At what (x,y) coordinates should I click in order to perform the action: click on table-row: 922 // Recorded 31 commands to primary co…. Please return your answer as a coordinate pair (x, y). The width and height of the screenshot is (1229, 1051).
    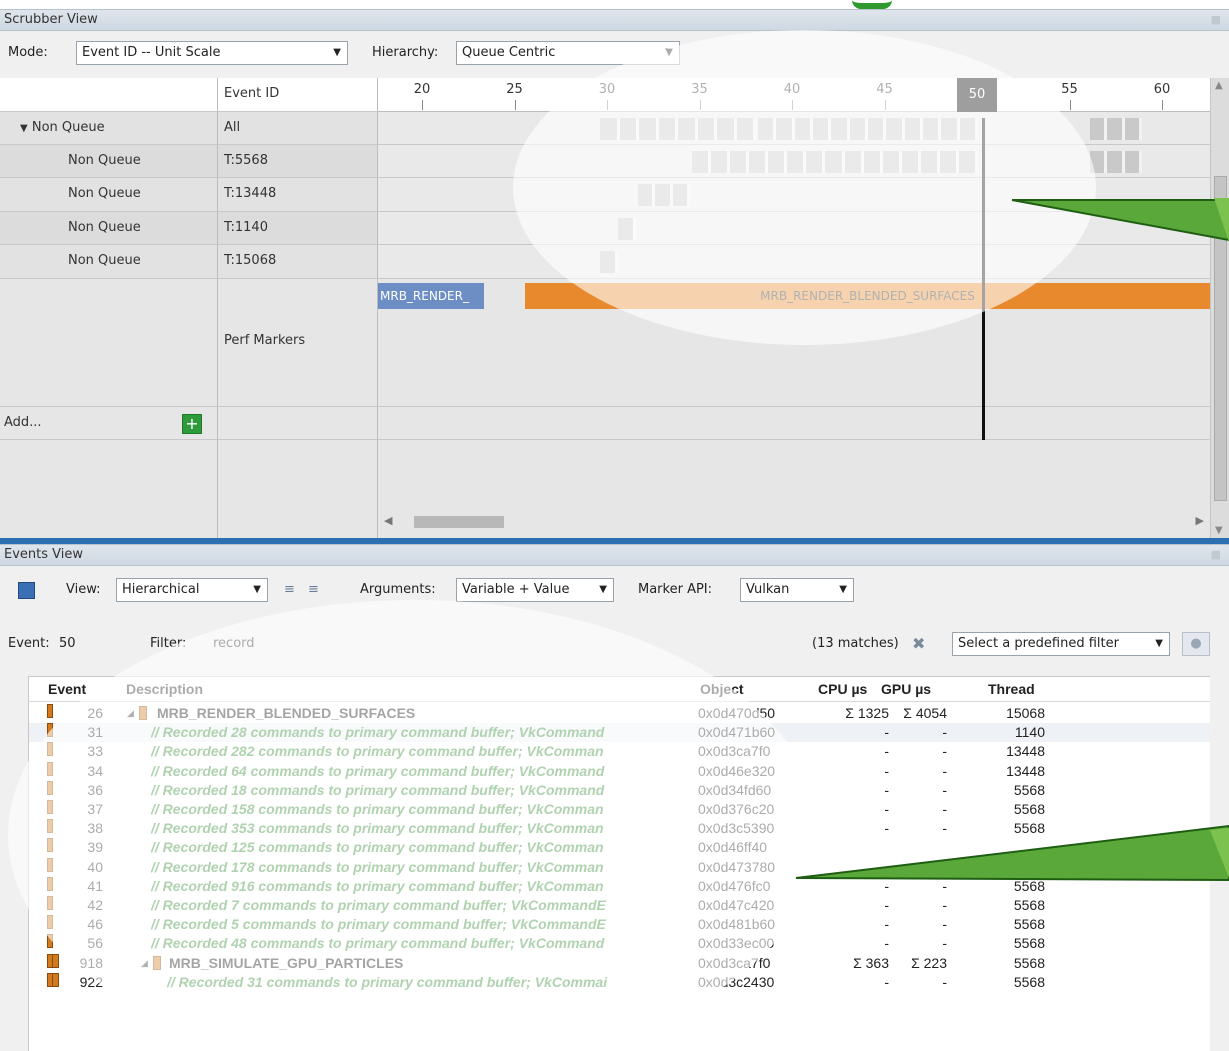
    Looking at the image, I should click on (619, 982).